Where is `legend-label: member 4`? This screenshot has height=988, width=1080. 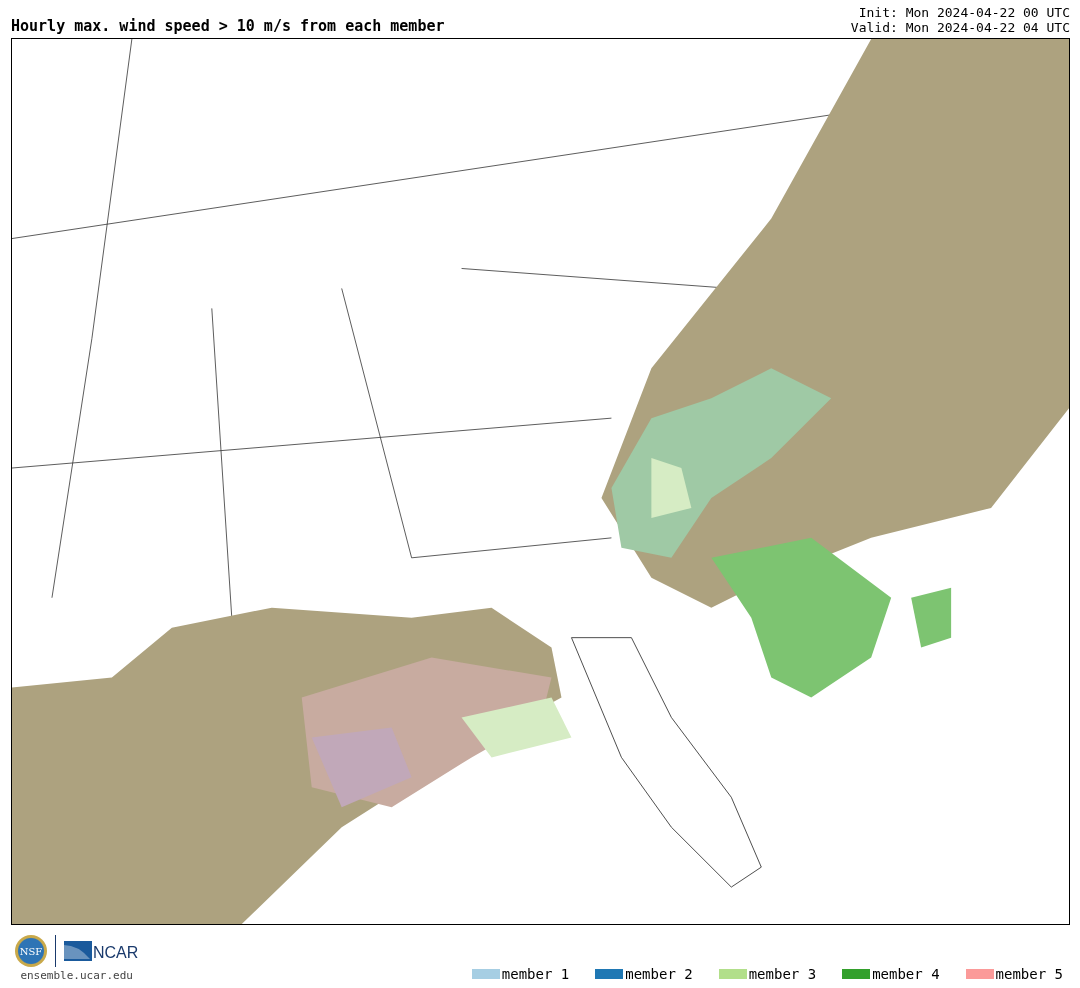 legend-label: member 4 is located at coordinates (906, 974).